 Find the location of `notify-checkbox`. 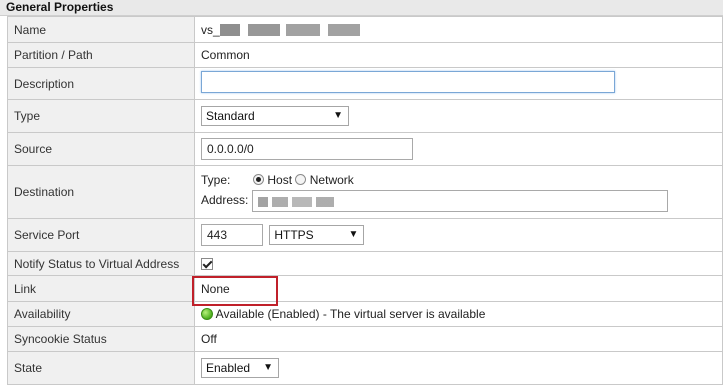

notify-checkbox is located at coordinates (207, 264).